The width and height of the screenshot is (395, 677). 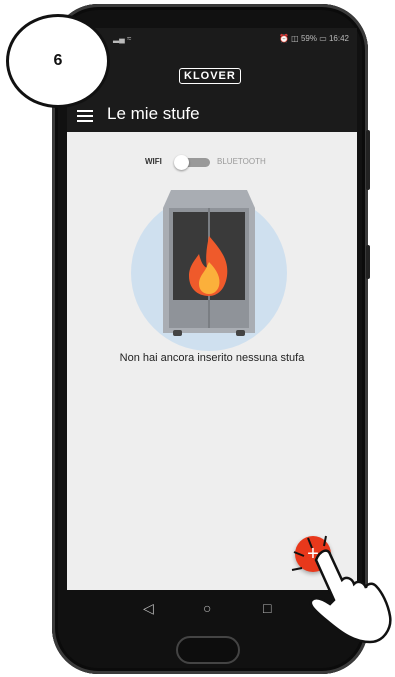 What do you see at coordinates (368, 160) in the screenshot?
I see `volume-button` at bounding box center [368, 160].